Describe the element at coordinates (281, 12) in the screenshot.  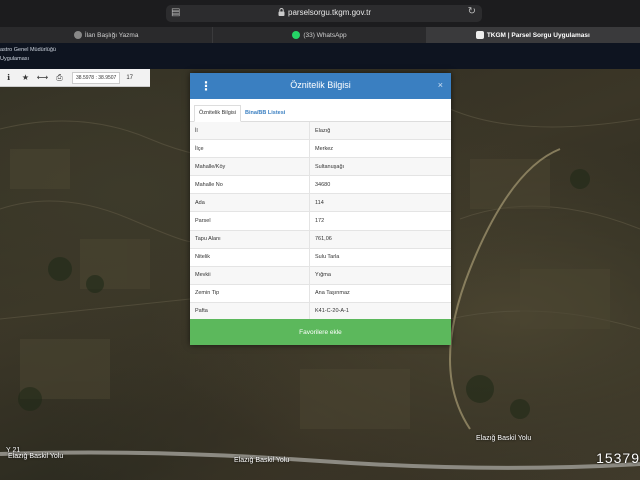
I see `lock-icon` at that location.